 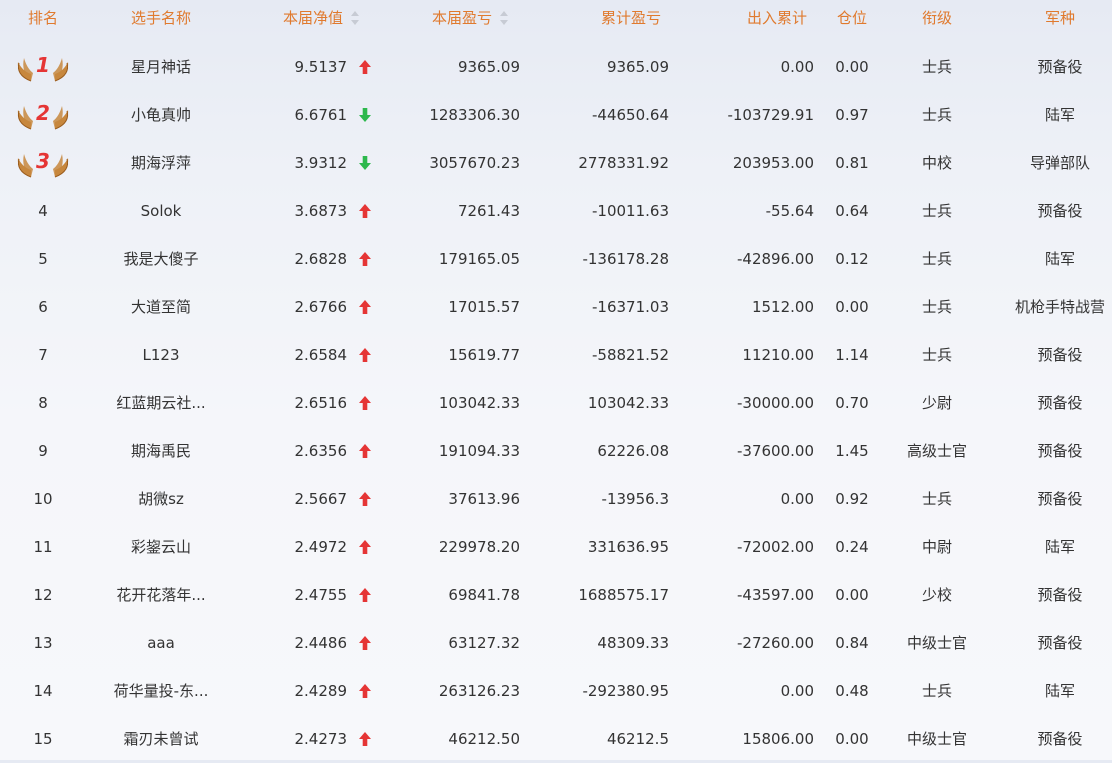 I want to click on position-value: 0.64, so click(x=852, y=211).